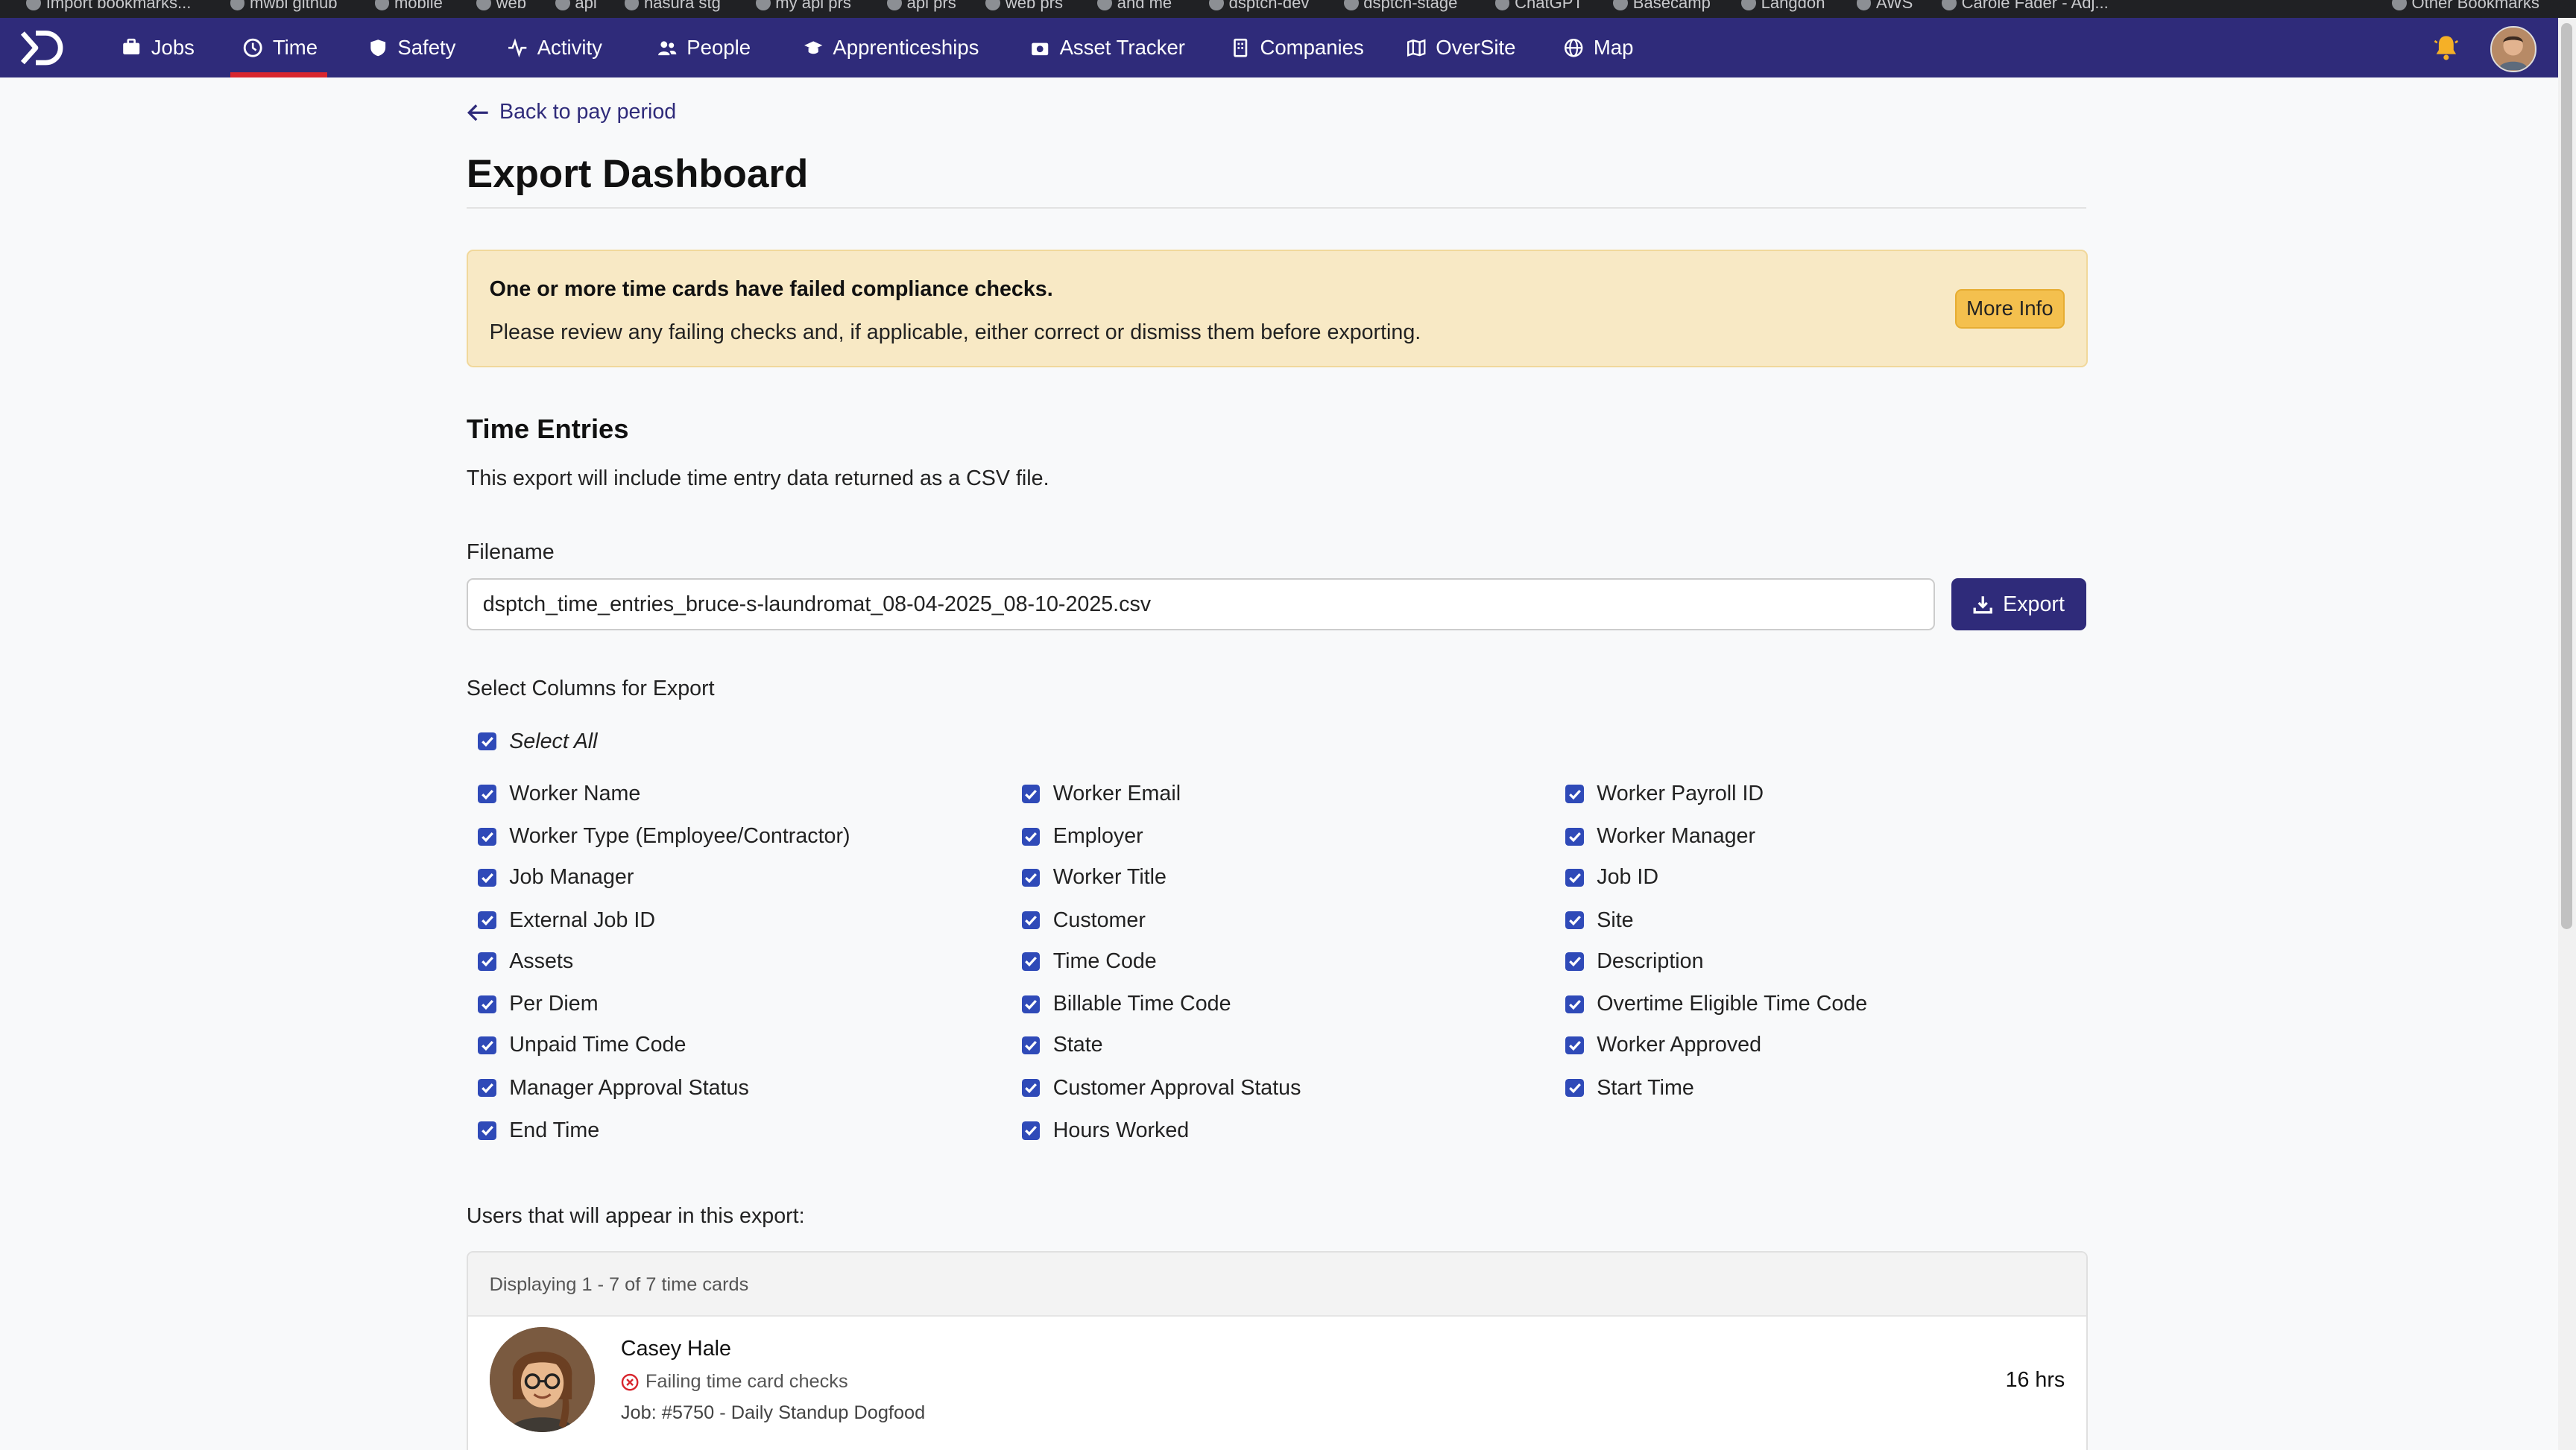  Describe the element at coordinates (921, 6) in the screenshot. I see `bookmark-item: api prs` at that location.